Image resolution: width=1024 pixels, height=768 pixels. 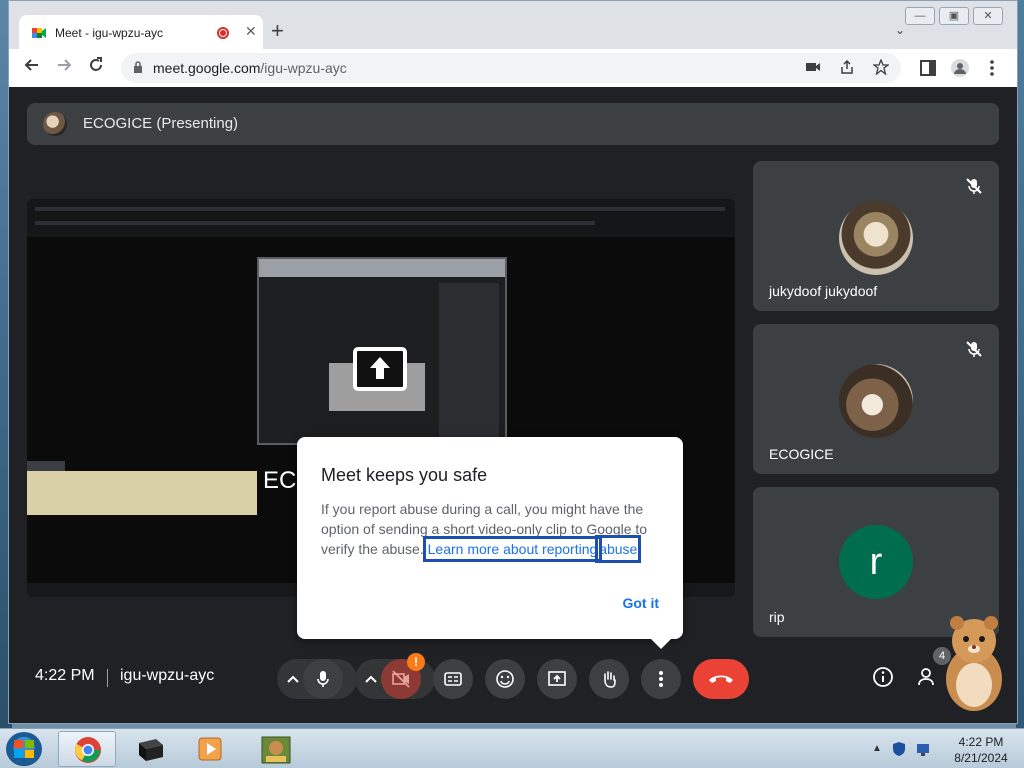 What do you see at coordinates (277, 31) in the screenshot?
I see `new-tab-button: +` at bounding box center [277, 31].